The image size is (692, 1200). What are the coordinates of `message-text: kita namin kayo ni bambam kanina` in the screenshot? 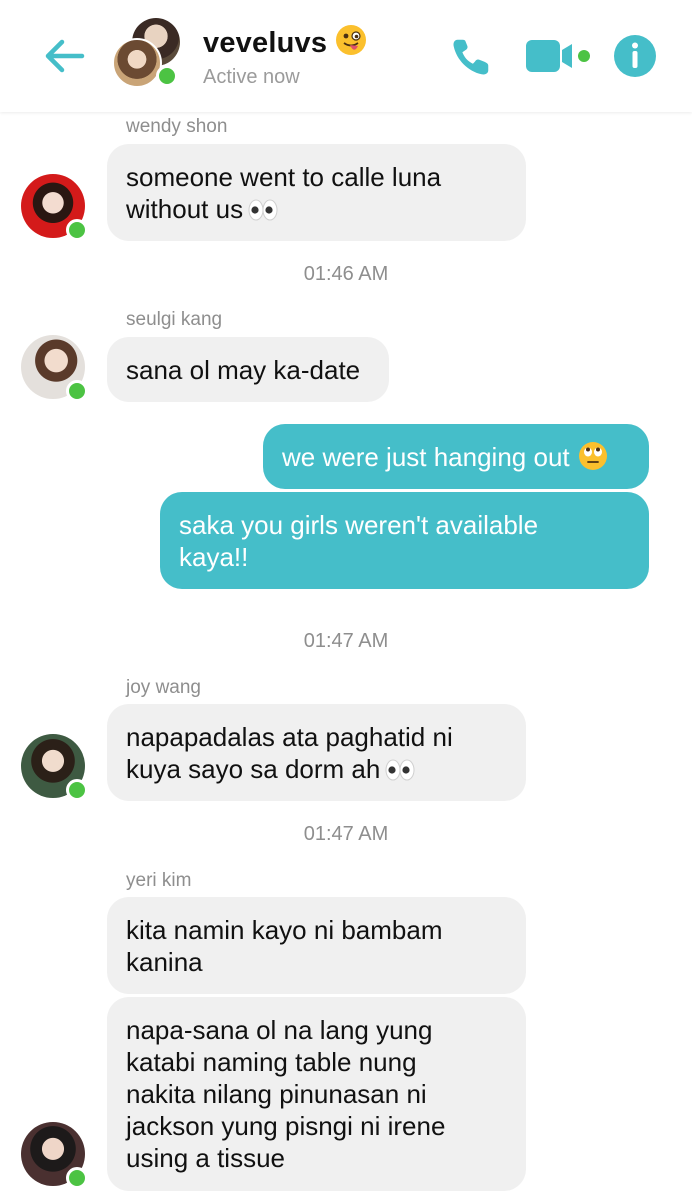 It's located at (284, 946).